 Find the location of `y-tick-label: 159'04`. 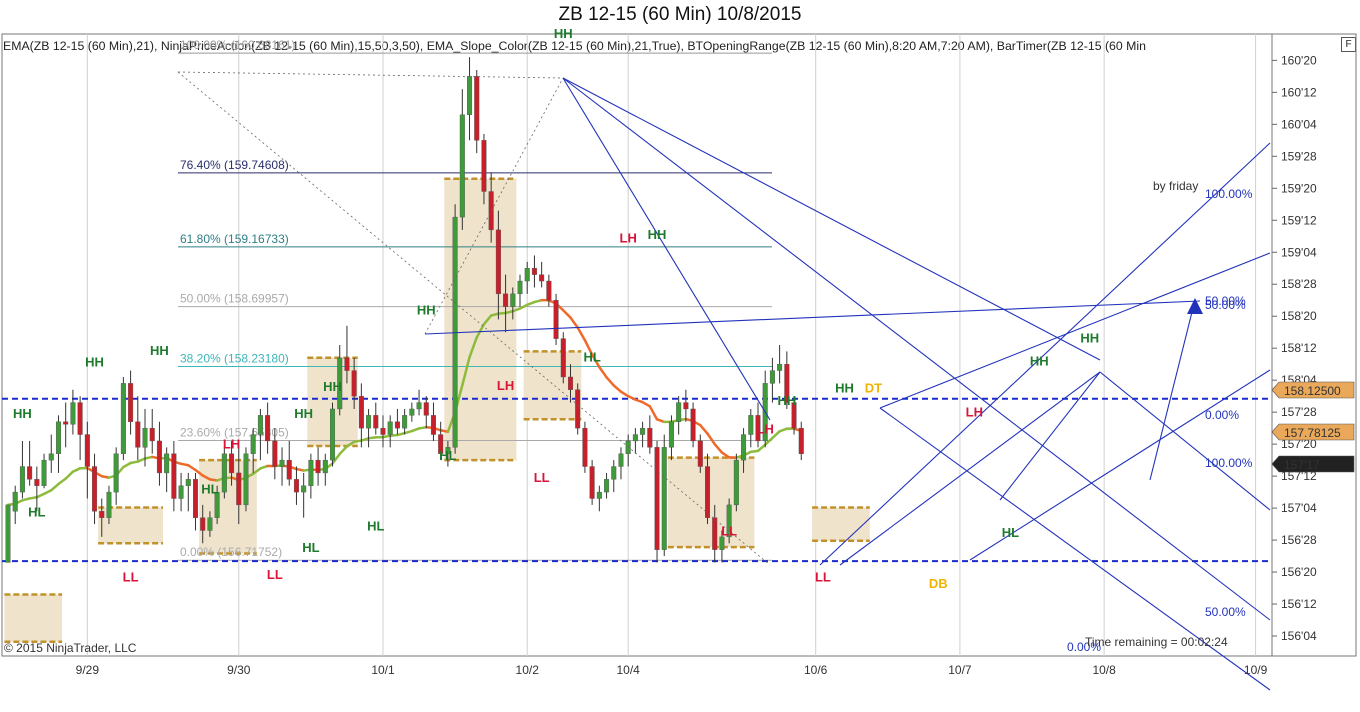

y-tick-label: 159'04 is located at coordinates (1299, 252).